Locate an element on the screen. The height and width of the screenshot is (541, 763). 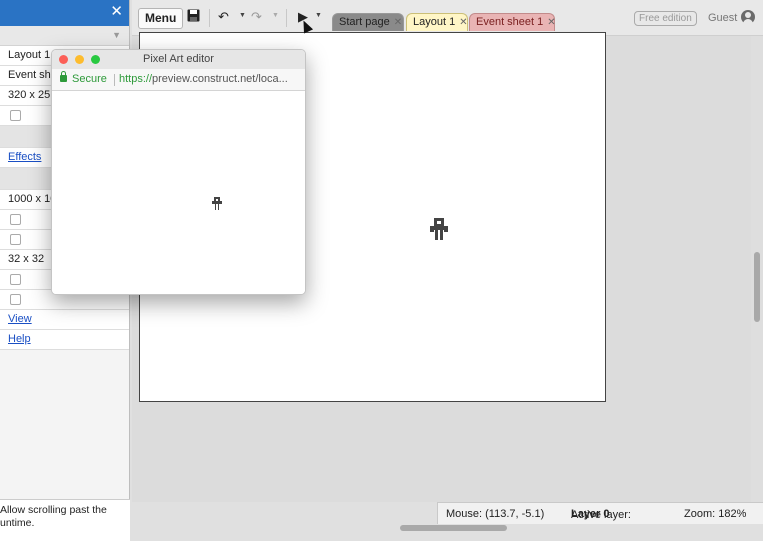
property-link: Help is located at coordinates (19, 339).